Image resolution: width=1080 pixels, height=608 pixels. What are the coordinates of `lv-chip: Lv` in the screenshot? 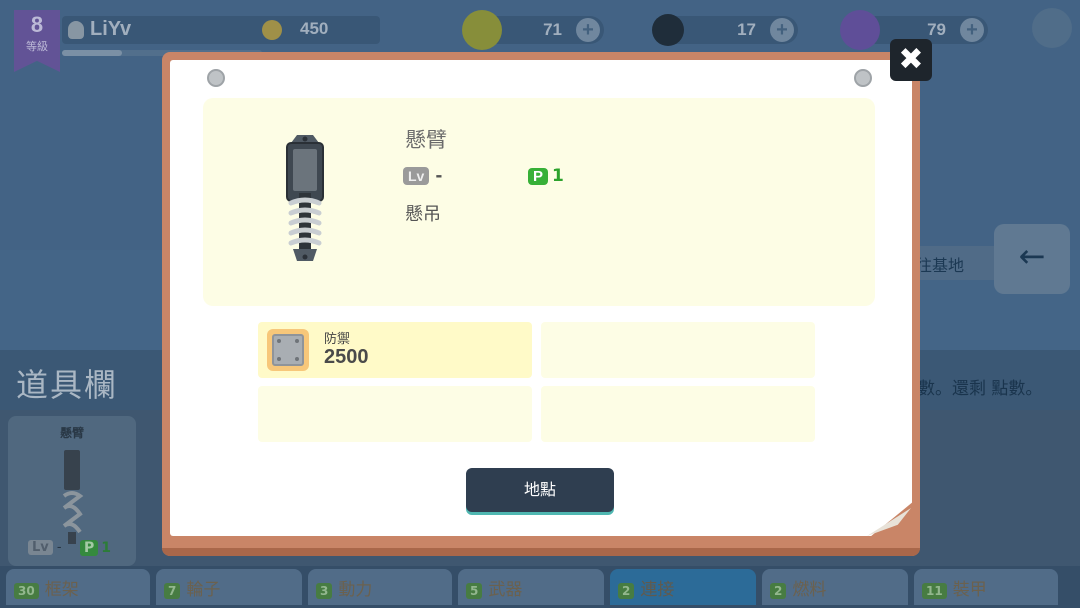 It's located at (416, 176).